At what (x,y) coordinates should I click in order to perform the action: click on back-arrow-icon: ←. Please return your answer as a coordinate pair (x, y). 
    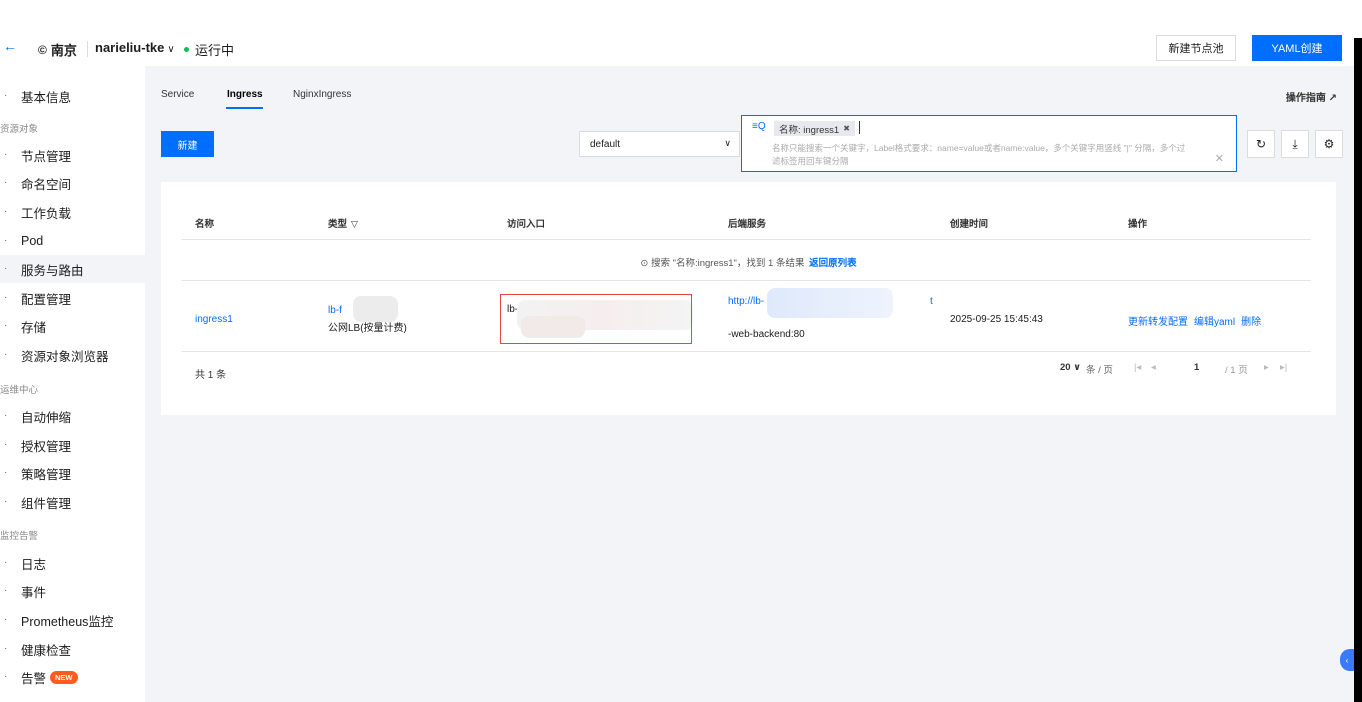
    Looking at the image, I should click on (10, 46).